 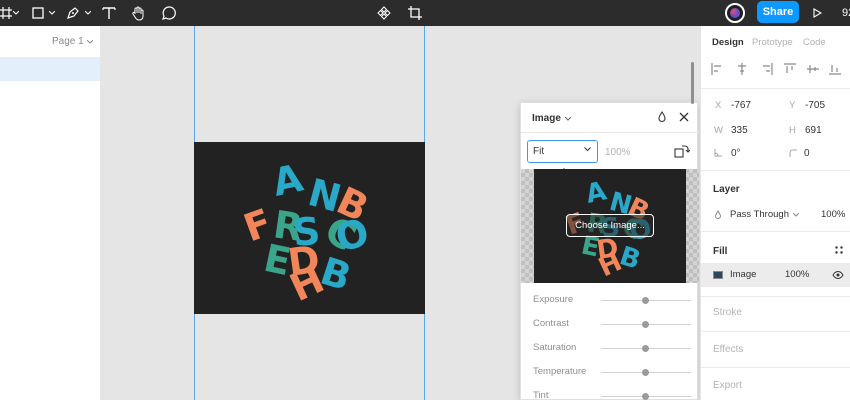 What do you see at coordinates (792, 130) in the screenshot?
I see `h-label: H` at bounding box center [792, 130].